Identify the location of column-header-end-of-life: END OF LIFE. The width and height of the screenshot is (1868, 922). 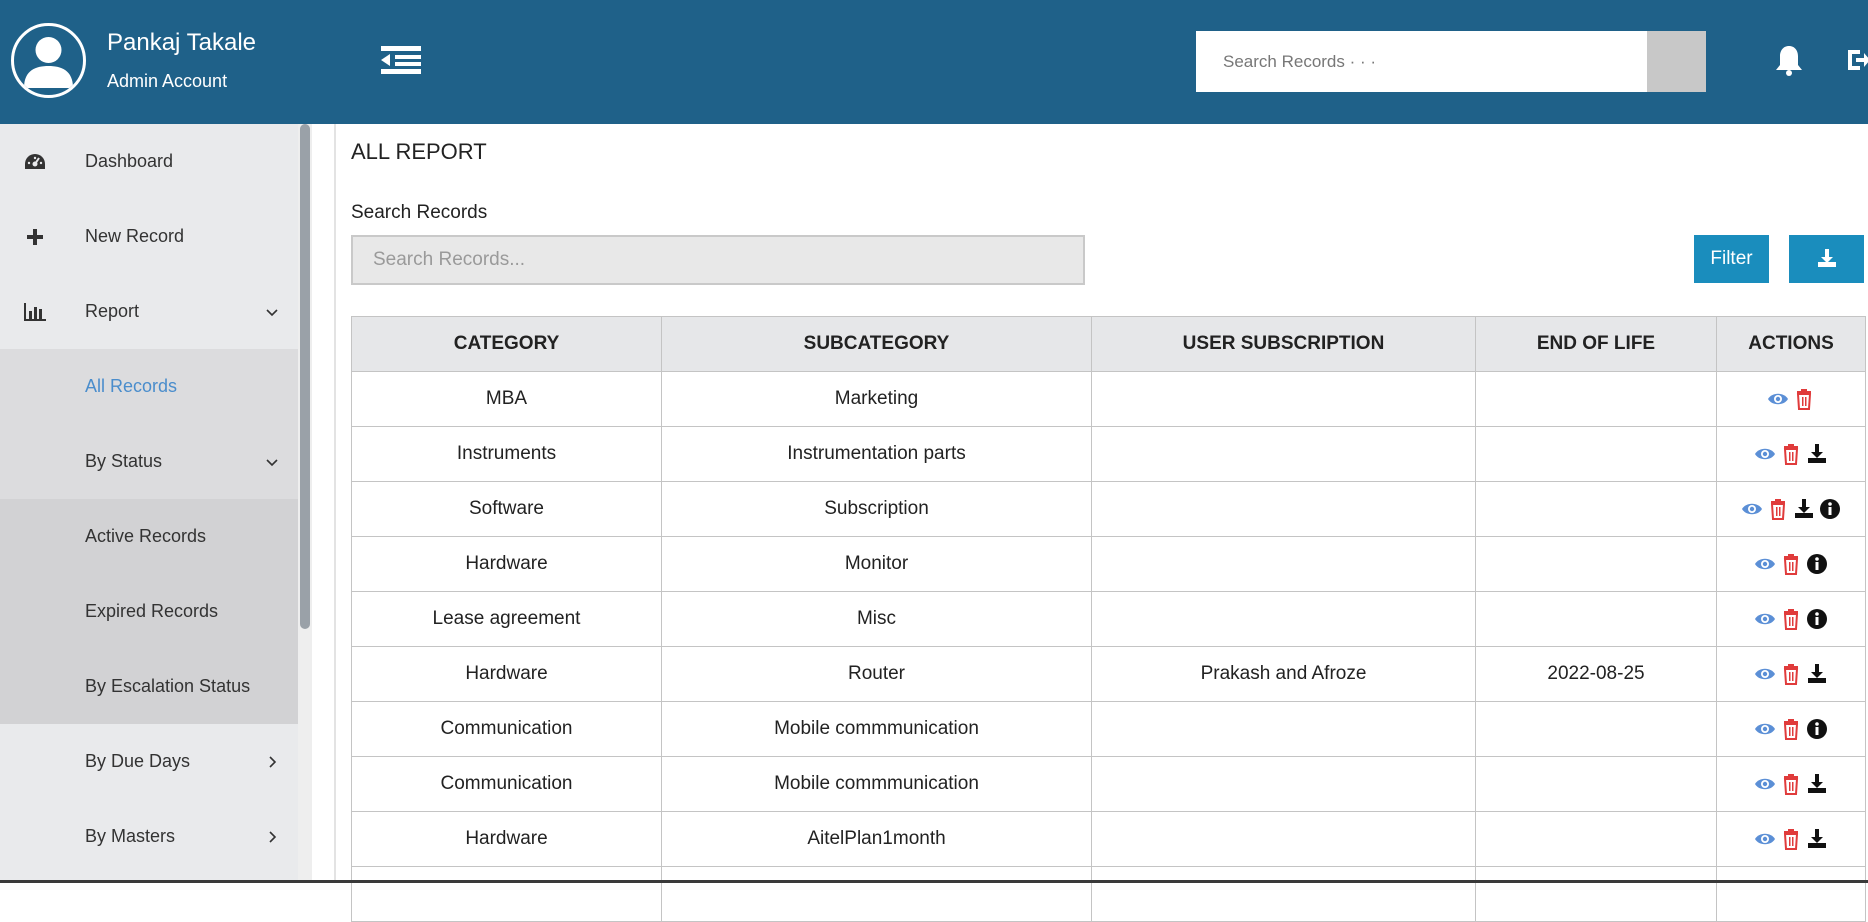
(1596, 344).